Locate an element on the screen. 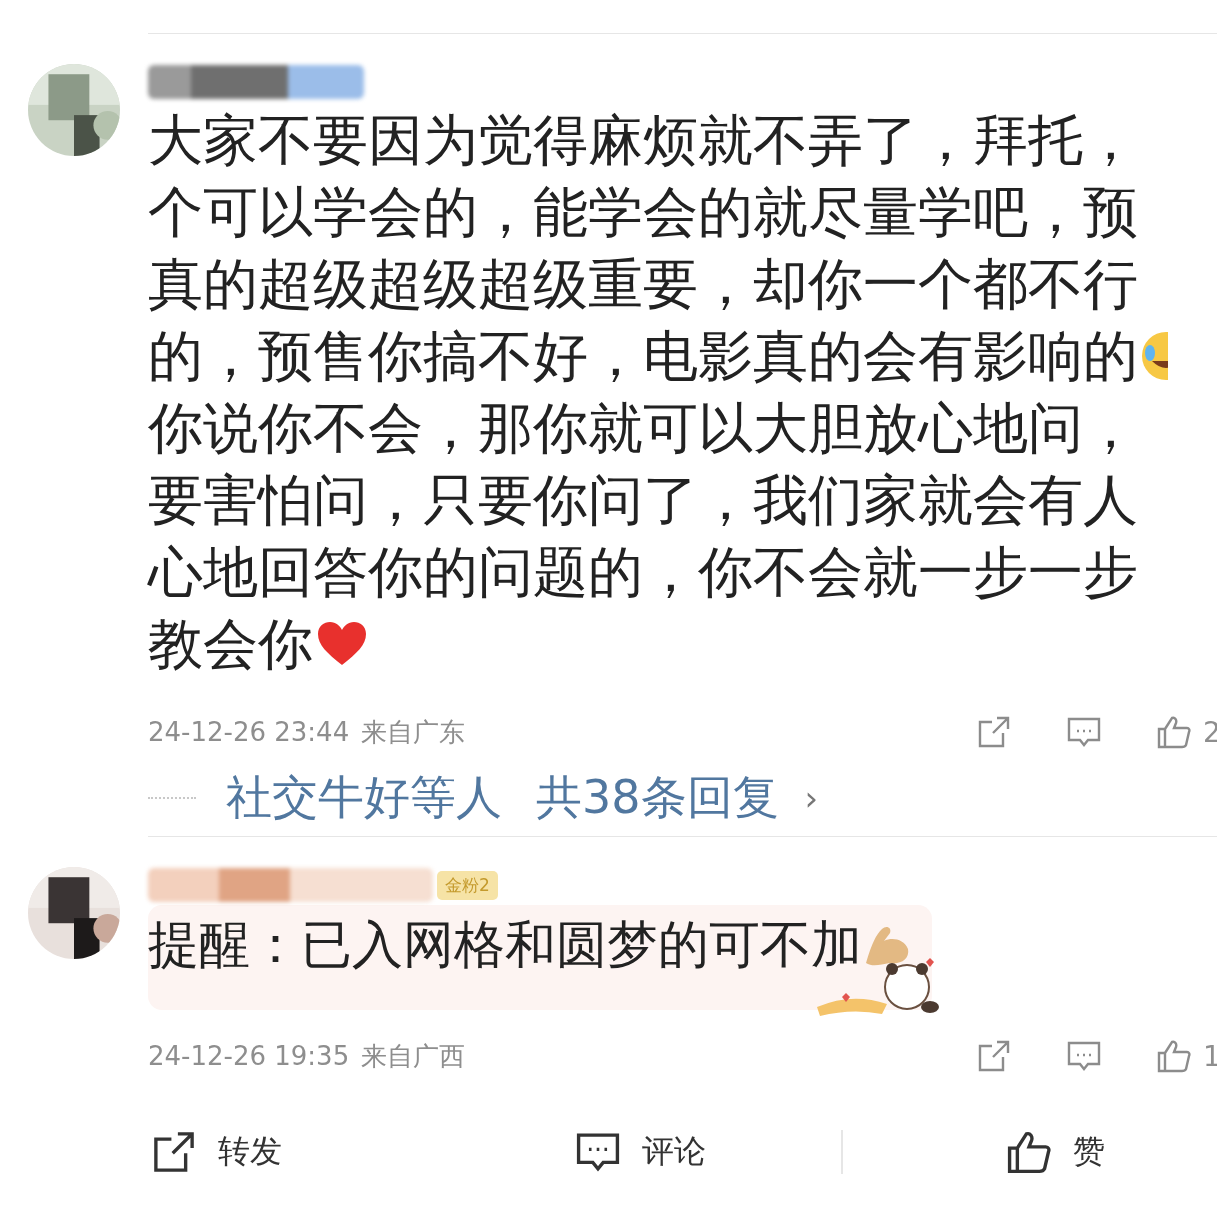 This screenshot has height=1217, width=1217. comment-time: 24-12-26 23:44 is located at coordinates (249, 732).